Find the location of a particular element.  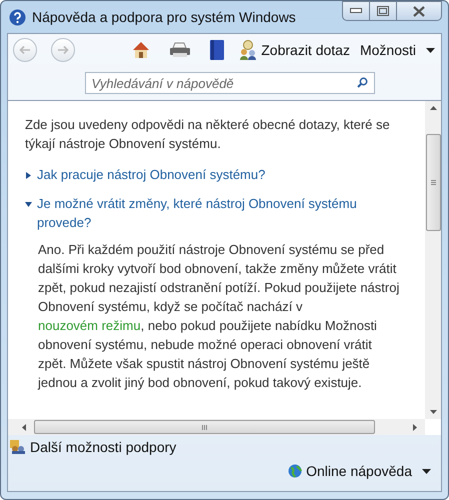

vertical-scrollbar is located at coordinates (433, 260).